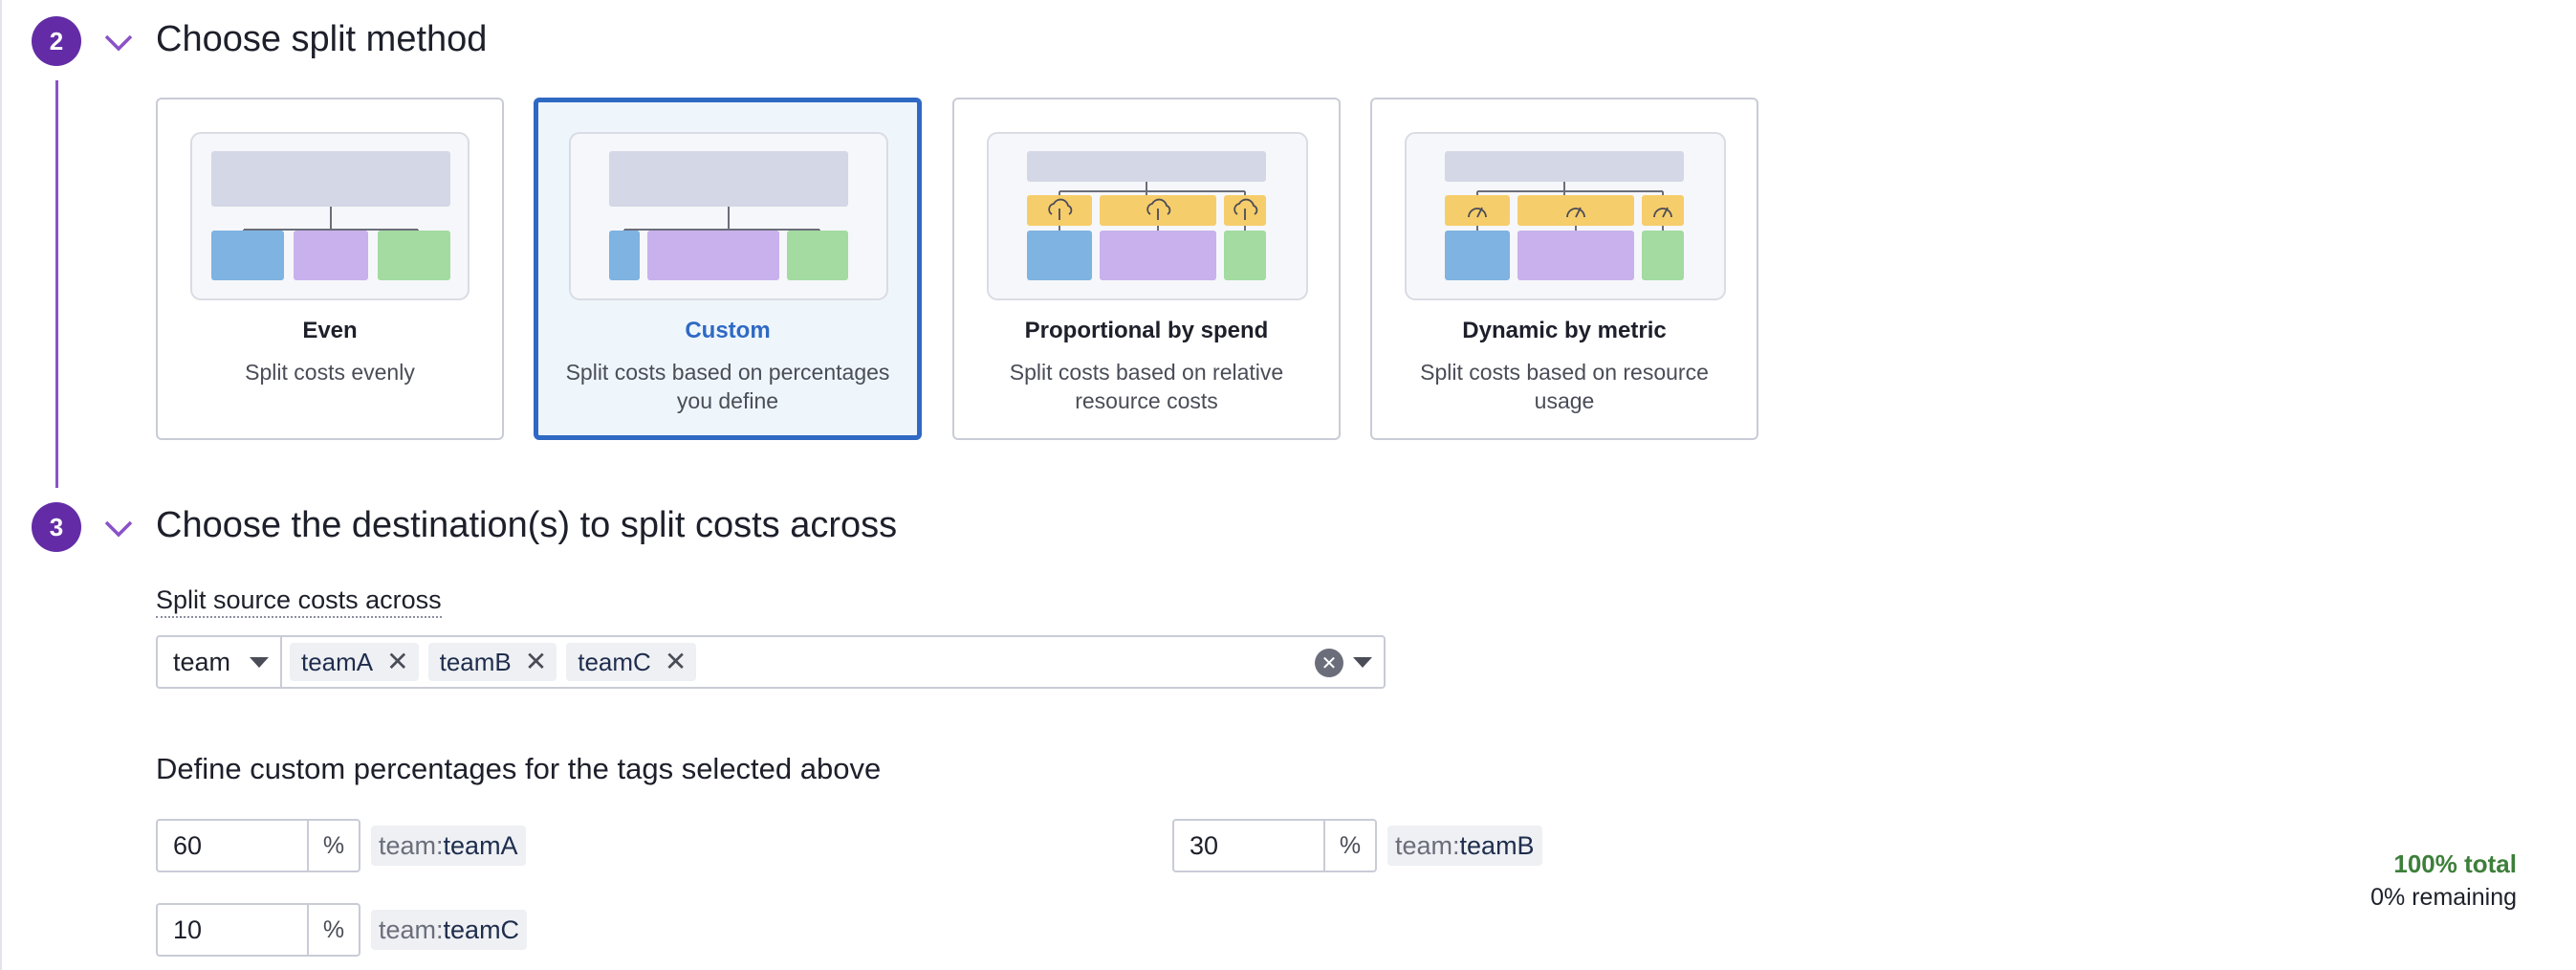 This screenshot has width=2576, height=970. I want to click on split-across-label: Split source costs across, so click(299, 601).